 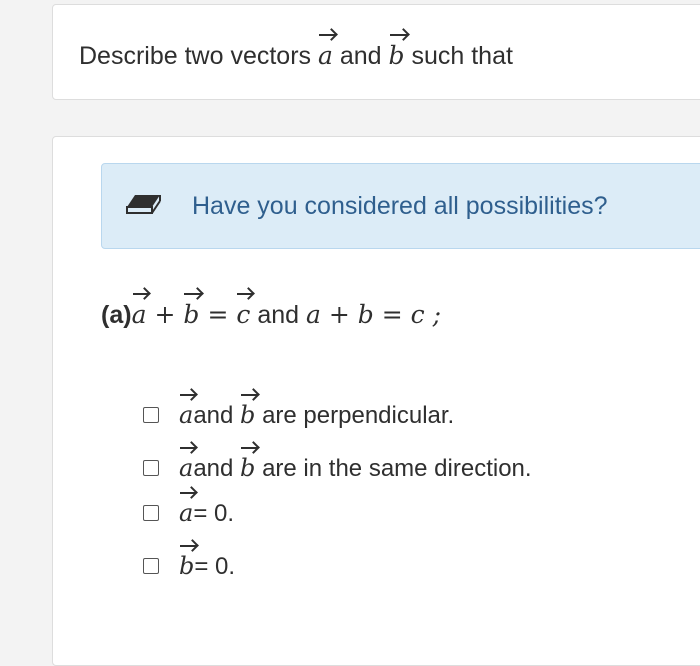 I want to click on equals-sign: =, so click(x=218, y=314).